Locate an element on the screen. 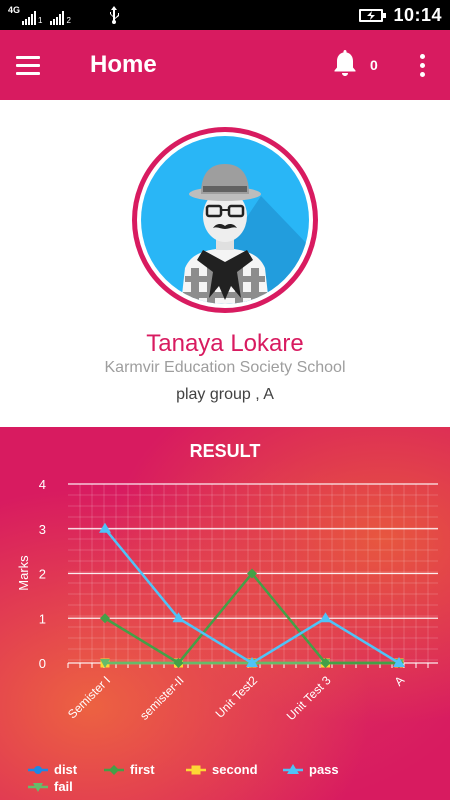 The width and height of the screenshot is (450, 800). legend-marker-fail is located at coordinates (38, 787).